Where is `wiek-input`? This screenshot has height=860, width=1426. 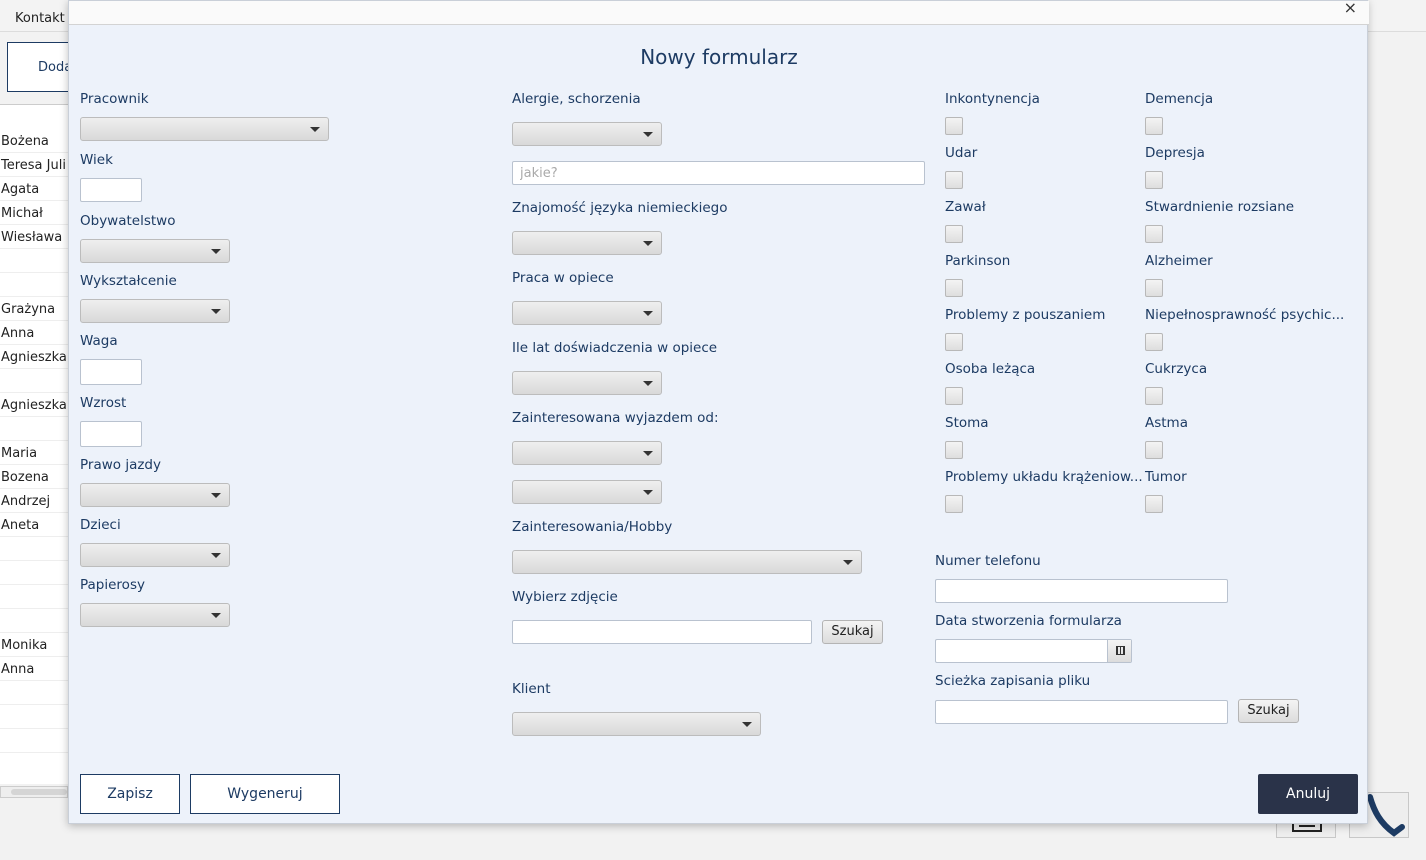
wiek-input is located at coordinates (111, 190).